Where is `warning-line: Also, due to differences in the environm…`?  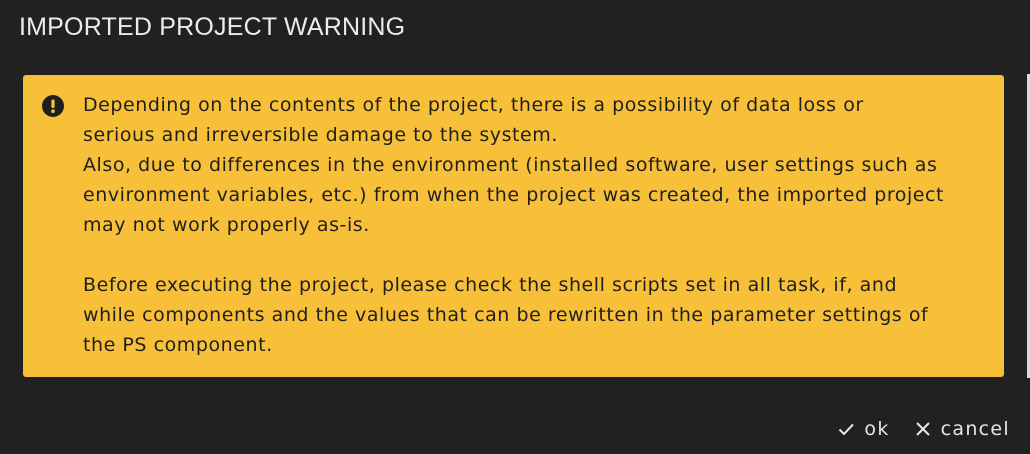
warning-line: Also, due to differences in the environm… is located at coordinates (510, 165).